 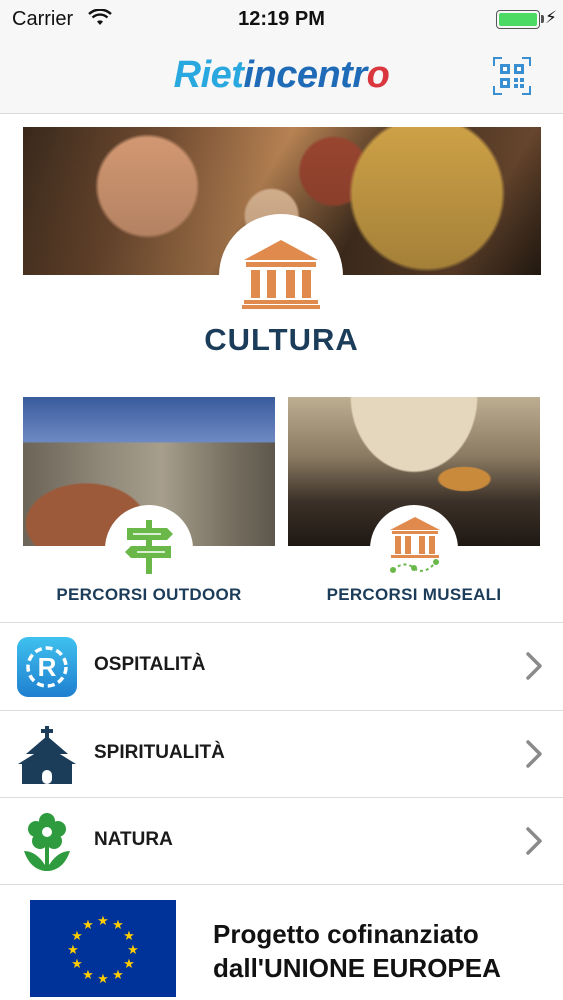 What do you see at coordinates (512, 76) in the screenshot?
I see `qr-scan-icon` at bounding box center [512, 76].